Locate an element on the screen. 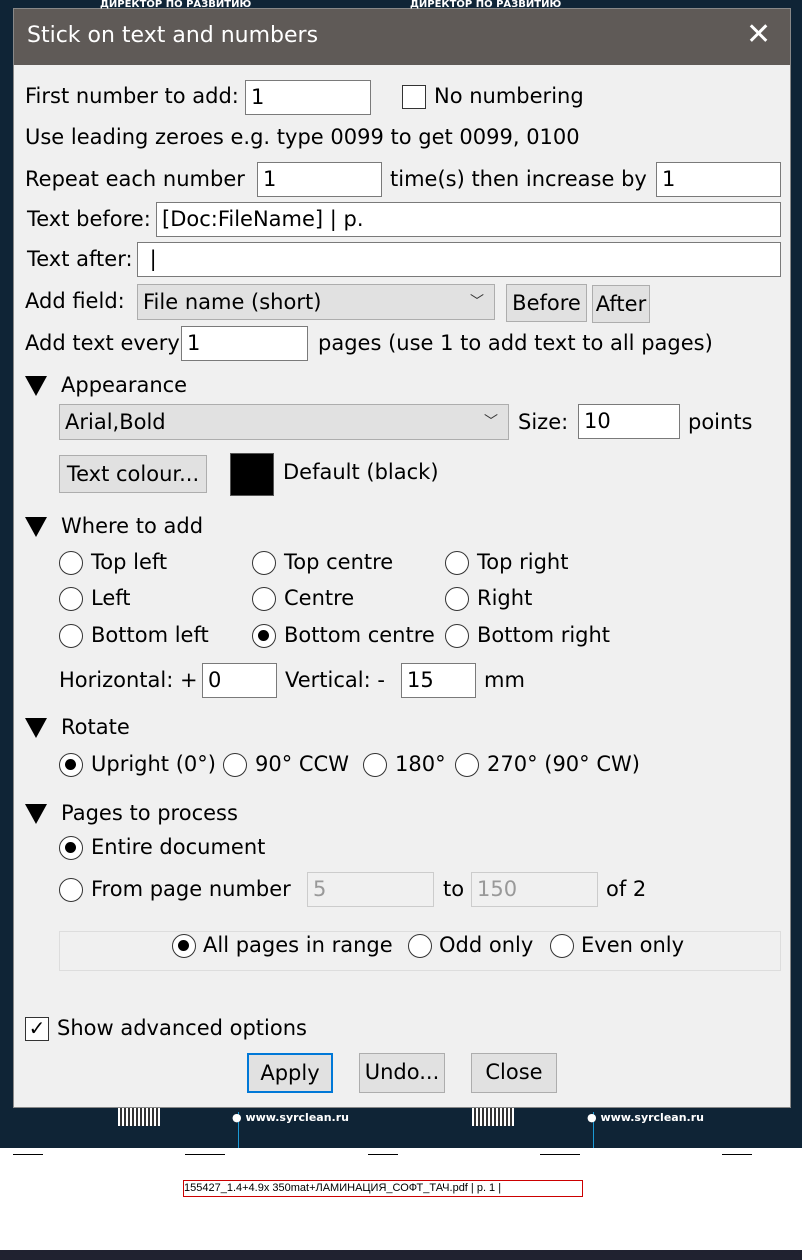 The width and height of the screenshot is (802, 1260). horizontal-input: 0 is located at coordinates (239, 680).